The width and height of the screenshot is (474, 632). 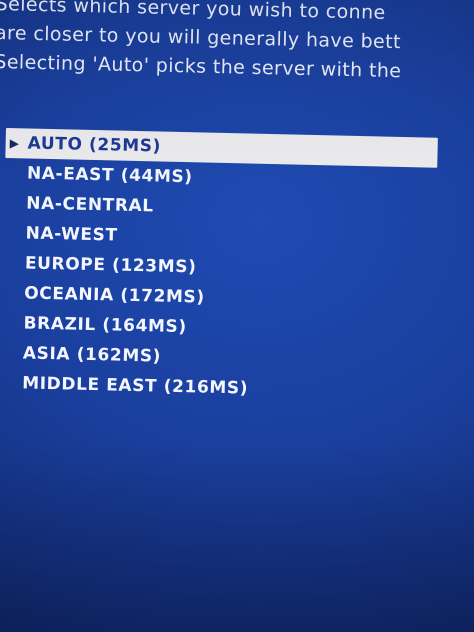 What do you see at coordinates (114, 295) in the screenshot?
I see `server-option-label: OCEANIA (172MS)` at bounding box center [114, 295].